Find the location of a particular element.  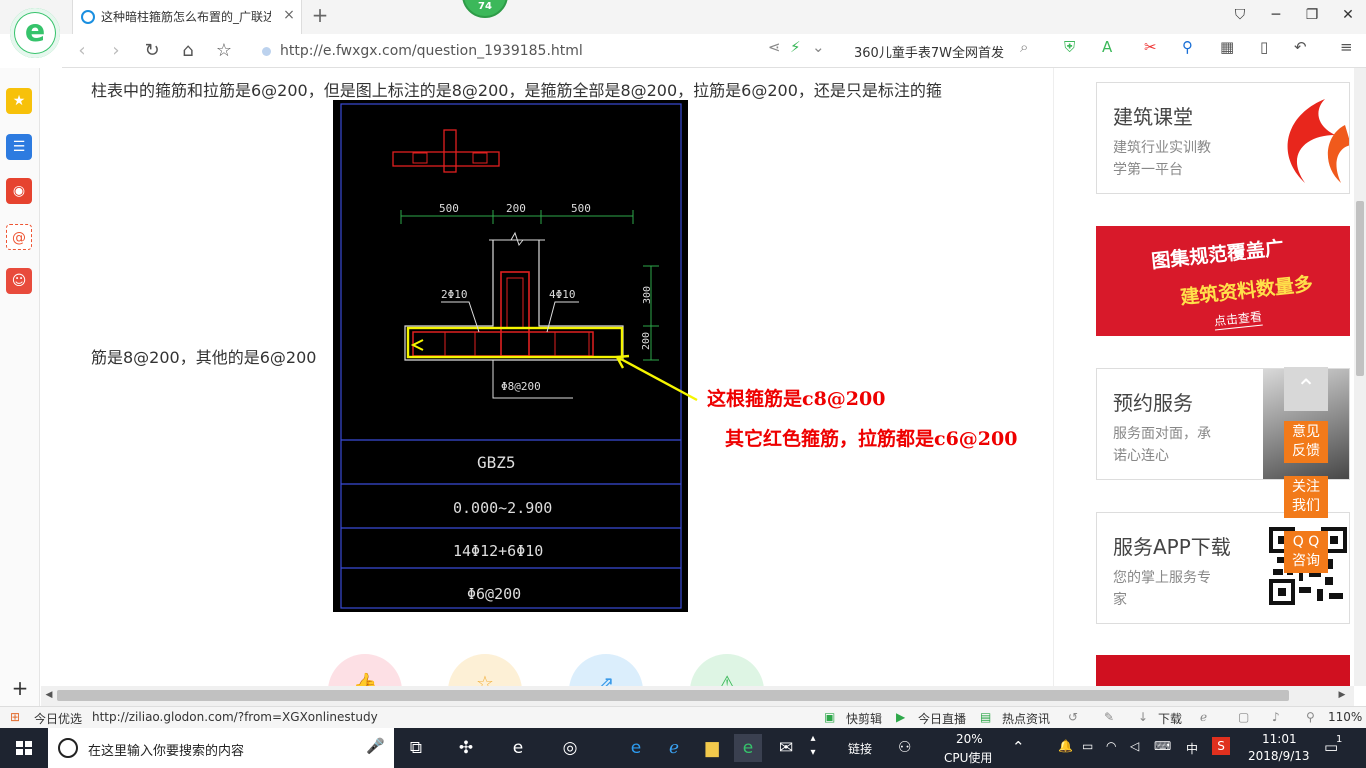

volume-icon: ♪ is located at coordinates (1276, 717).